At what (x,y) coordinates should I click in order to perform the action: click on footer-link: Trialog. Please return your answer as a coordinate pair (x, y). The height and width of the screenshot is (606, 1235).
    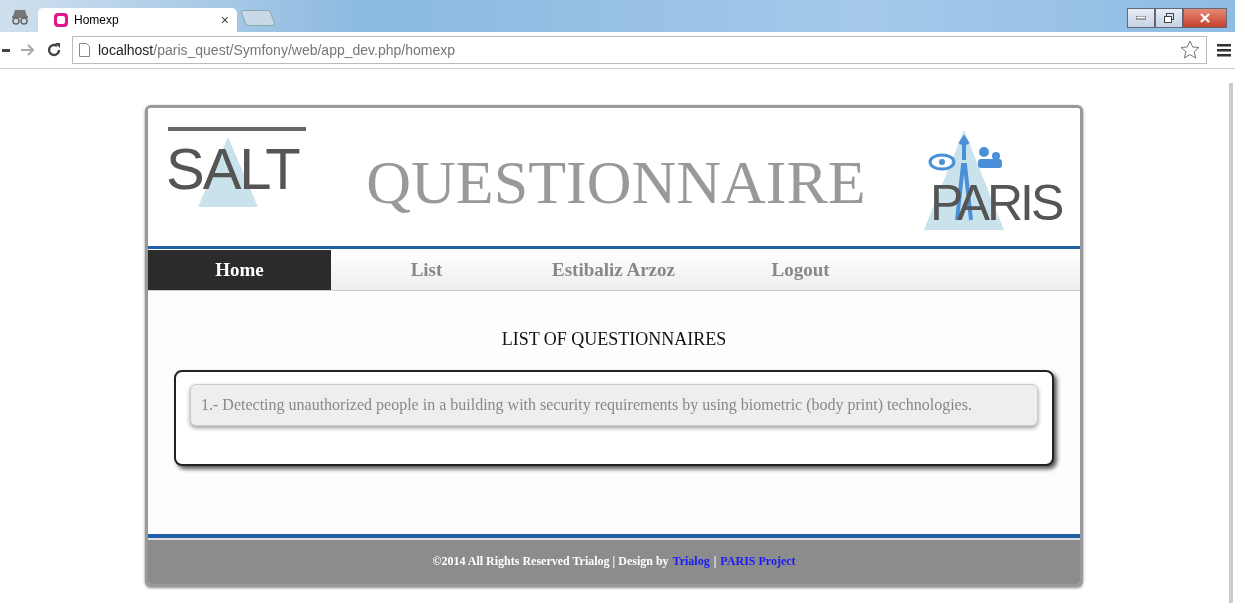
    Looking at the image, I should click on (691, 561).